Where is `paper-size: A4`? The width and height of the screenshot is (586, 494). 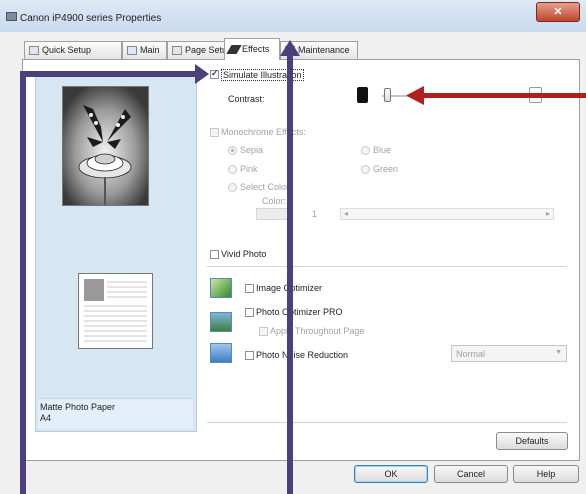
paper-size: A4 is located at coordinates (46, 418).